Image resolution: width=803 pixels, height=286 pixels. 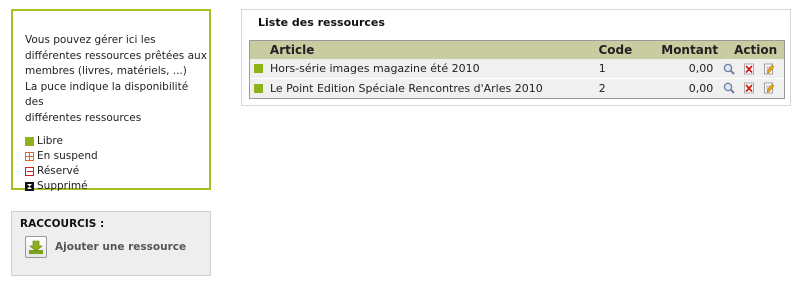 What do you see at coordinates (67, 155) in the screenshot?
I see `legend-label: En suspend` at bounding box center [67, 155].